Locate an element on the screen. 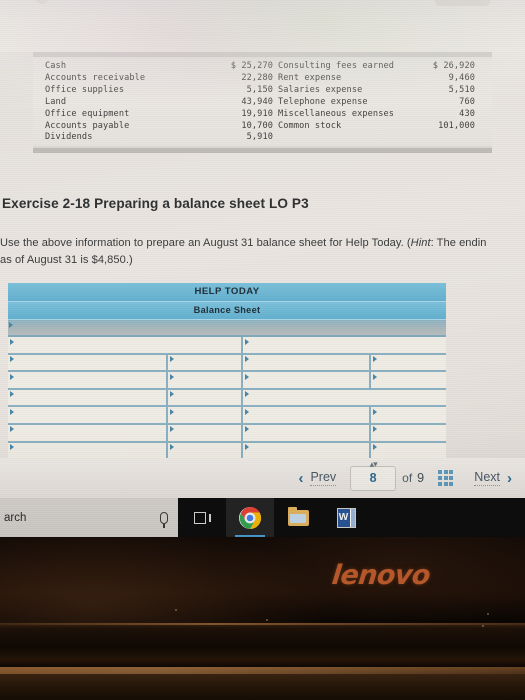 The width and height of the screenshot is (525, 700). file-explorer-icon is located at coordinates (298, 516).